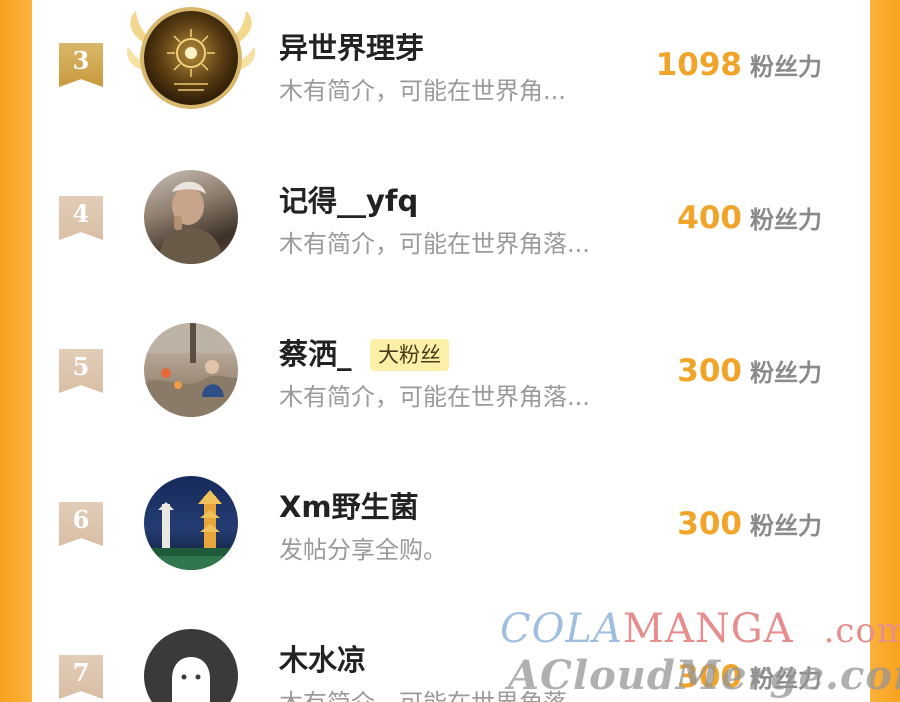 The height and width of the screenshot is (702, 900). I want to click on user-name: 异世界理芽, so click(351, 46).